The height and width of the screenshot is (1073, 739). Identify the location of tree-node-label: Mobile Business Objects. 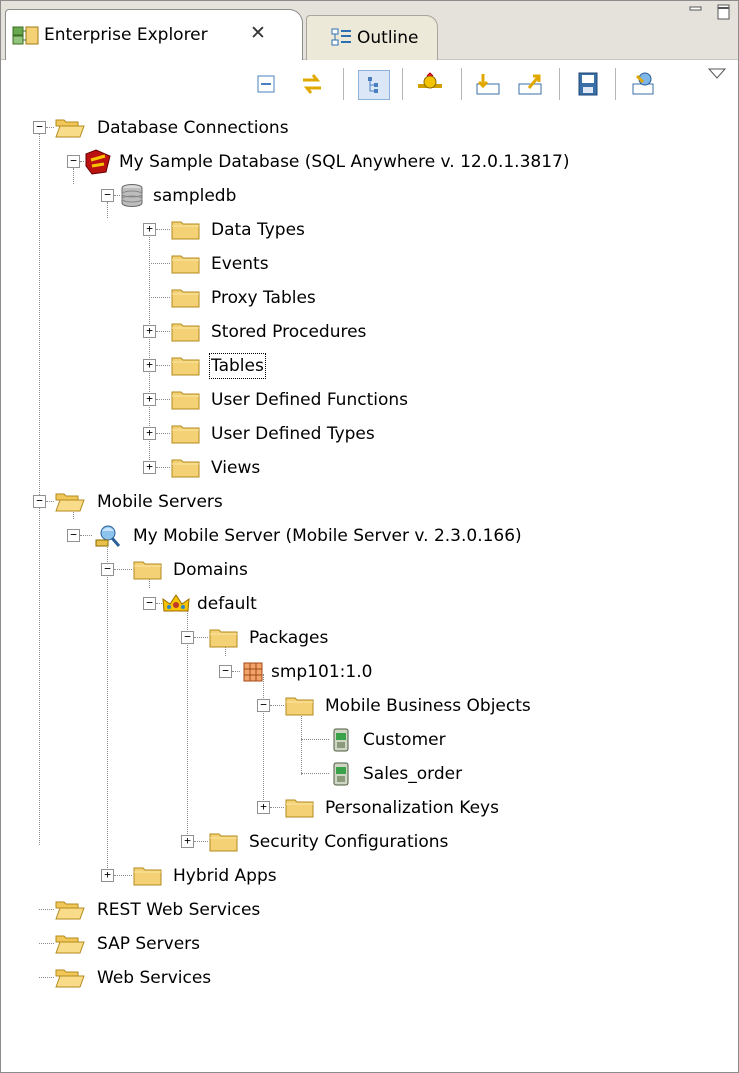
(428, 706).